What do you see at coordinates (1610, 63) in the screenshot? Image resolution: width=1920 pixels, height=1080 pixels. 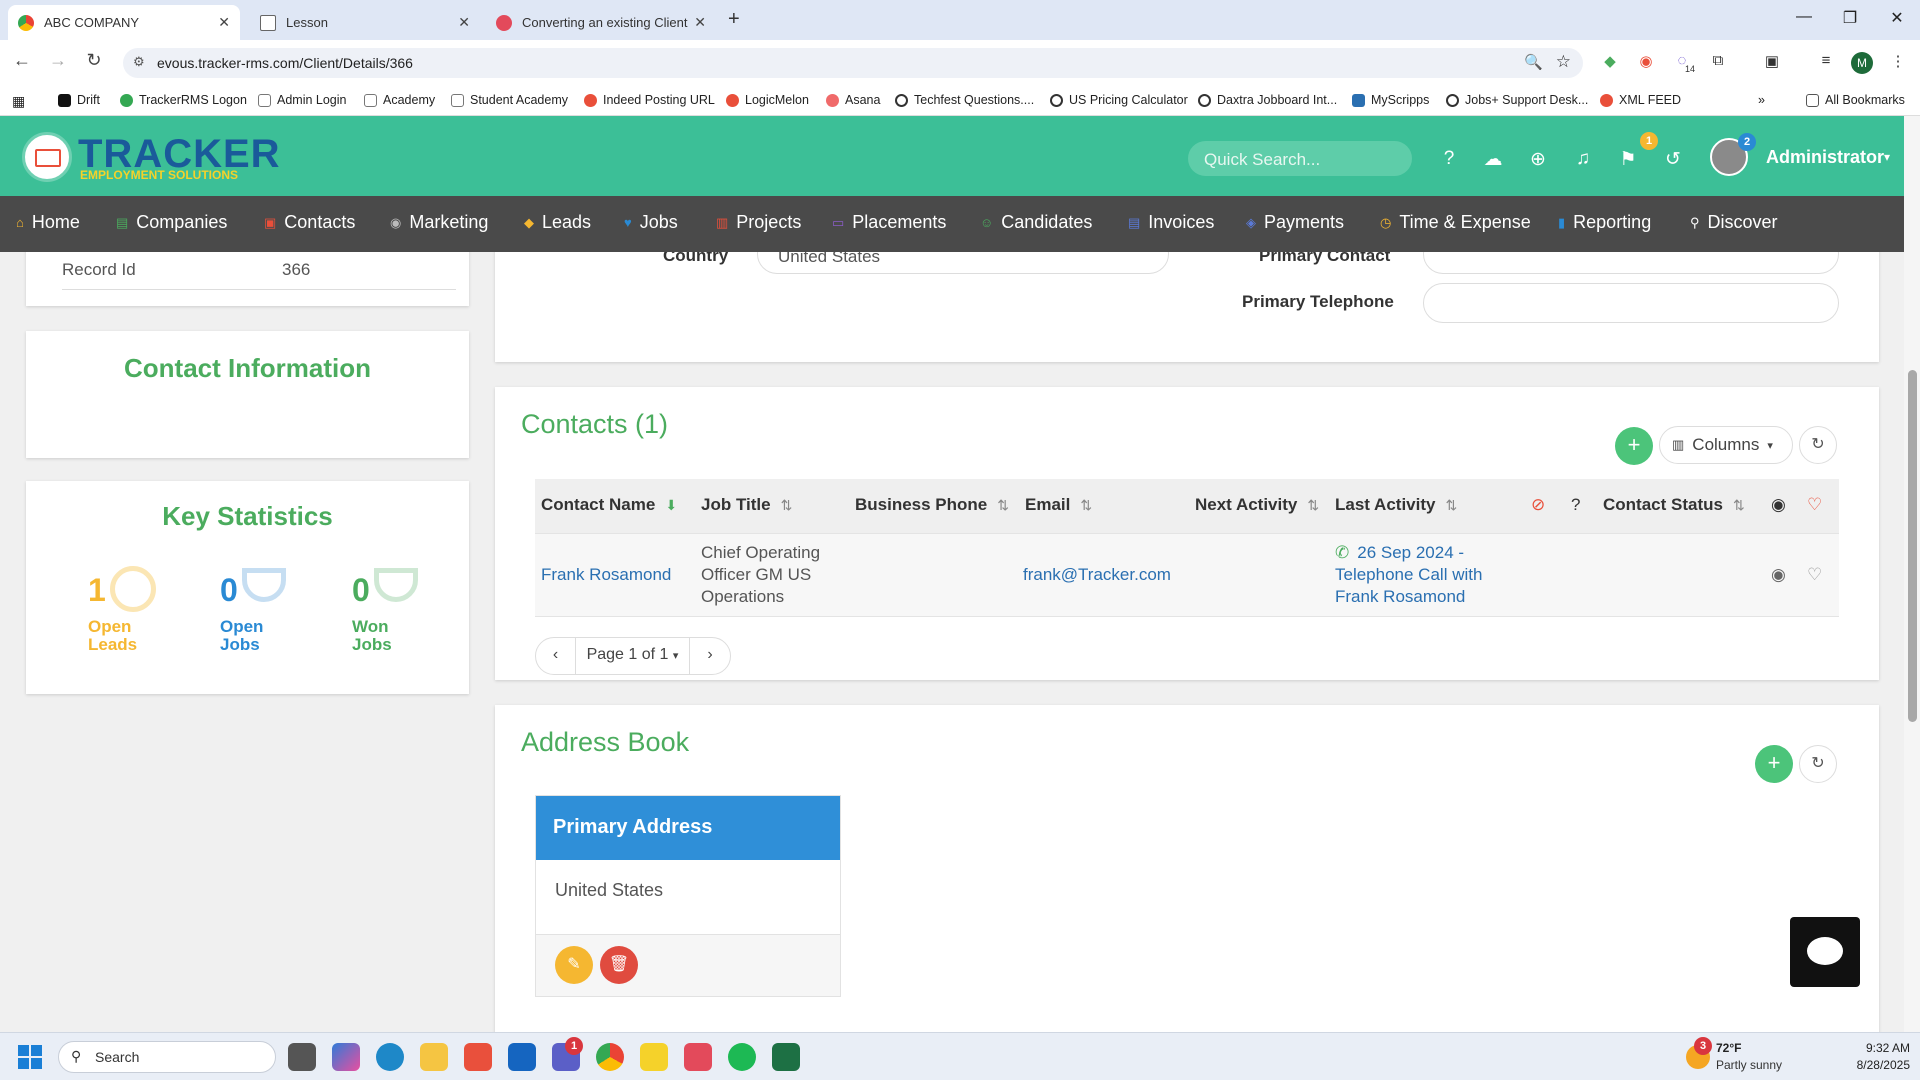 I see `extension-leaf-icon: ◆` at bounding box center [1610, 63].